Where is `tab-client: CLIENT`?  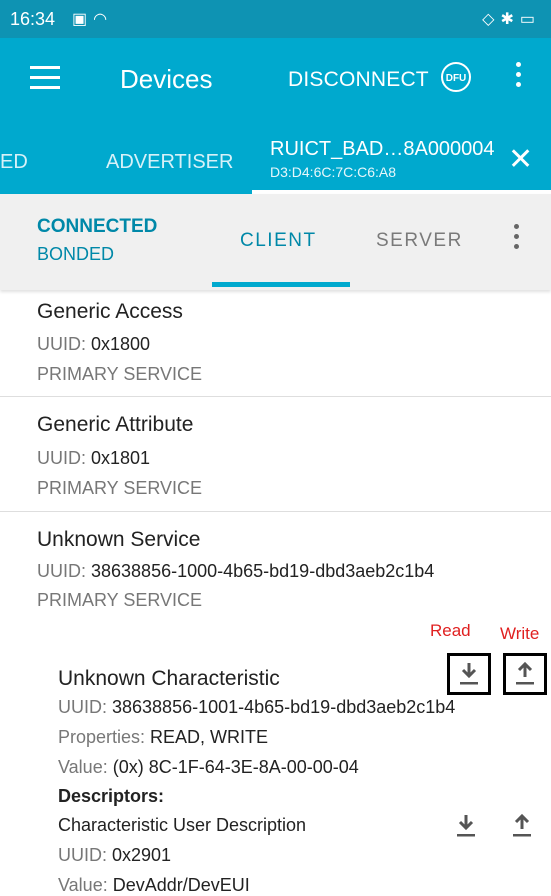 tab-client: CLIENT is located at coordinates (278, 241).